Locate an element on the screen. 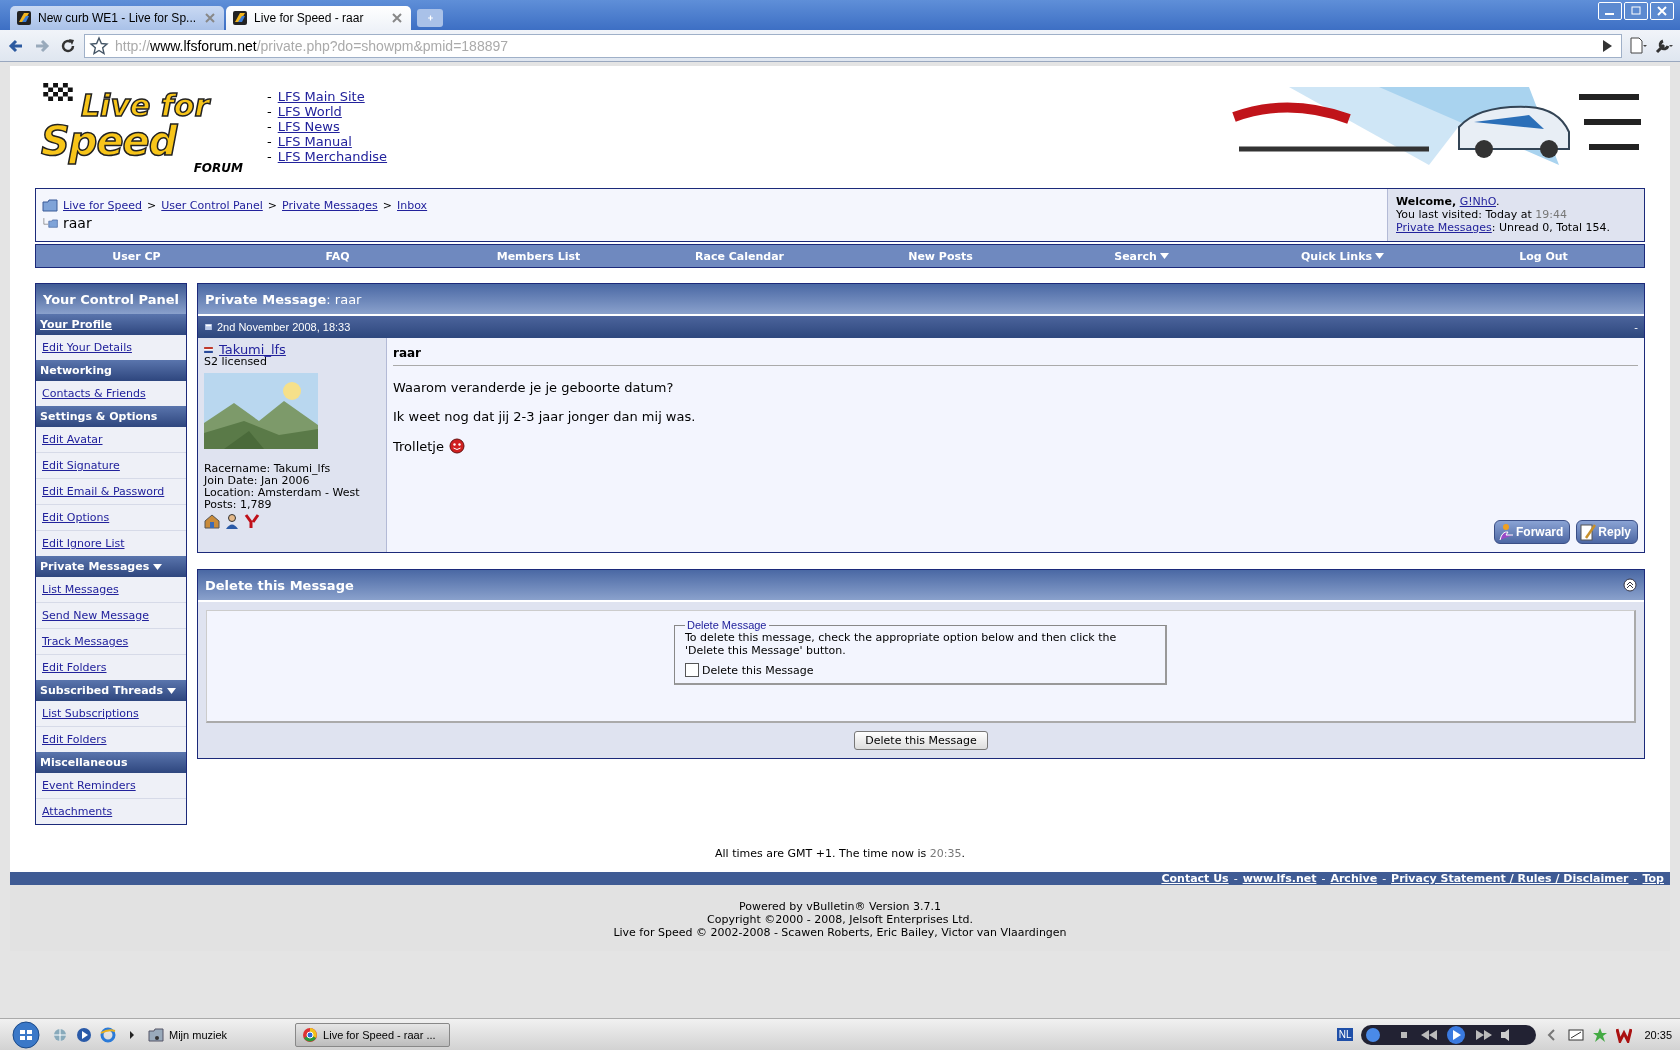  nav-link: Race Calendar is located at coordinates (739, 256).